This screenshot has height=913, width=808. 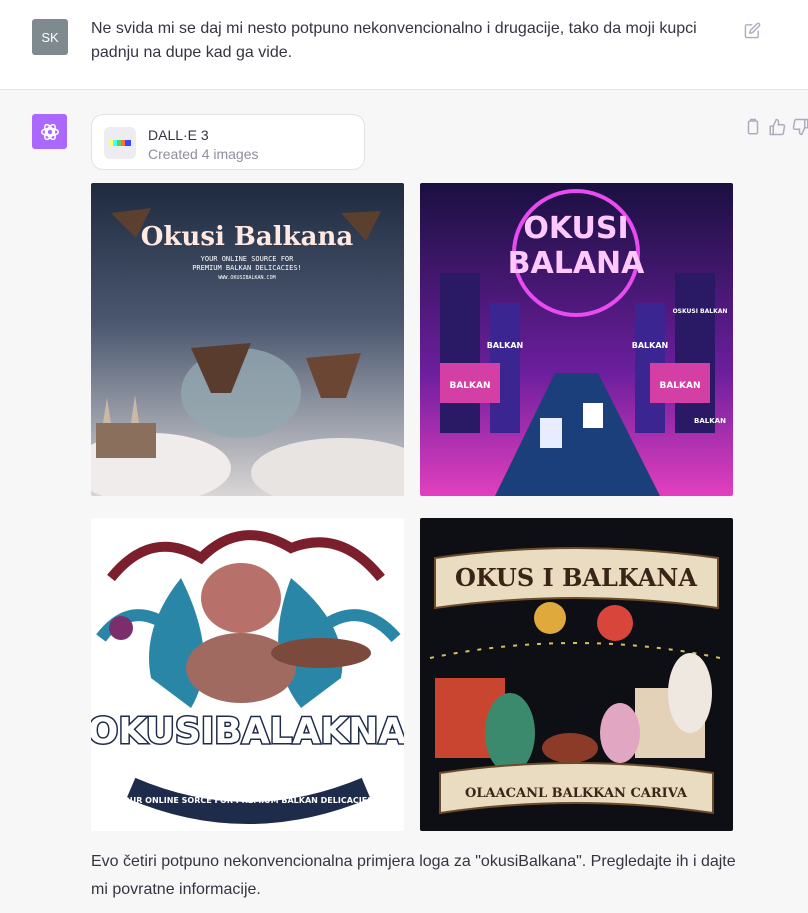 I want to click on image-4-banner: OLAACANL BALKKAN CARIVA, so click(x=576, y=793).